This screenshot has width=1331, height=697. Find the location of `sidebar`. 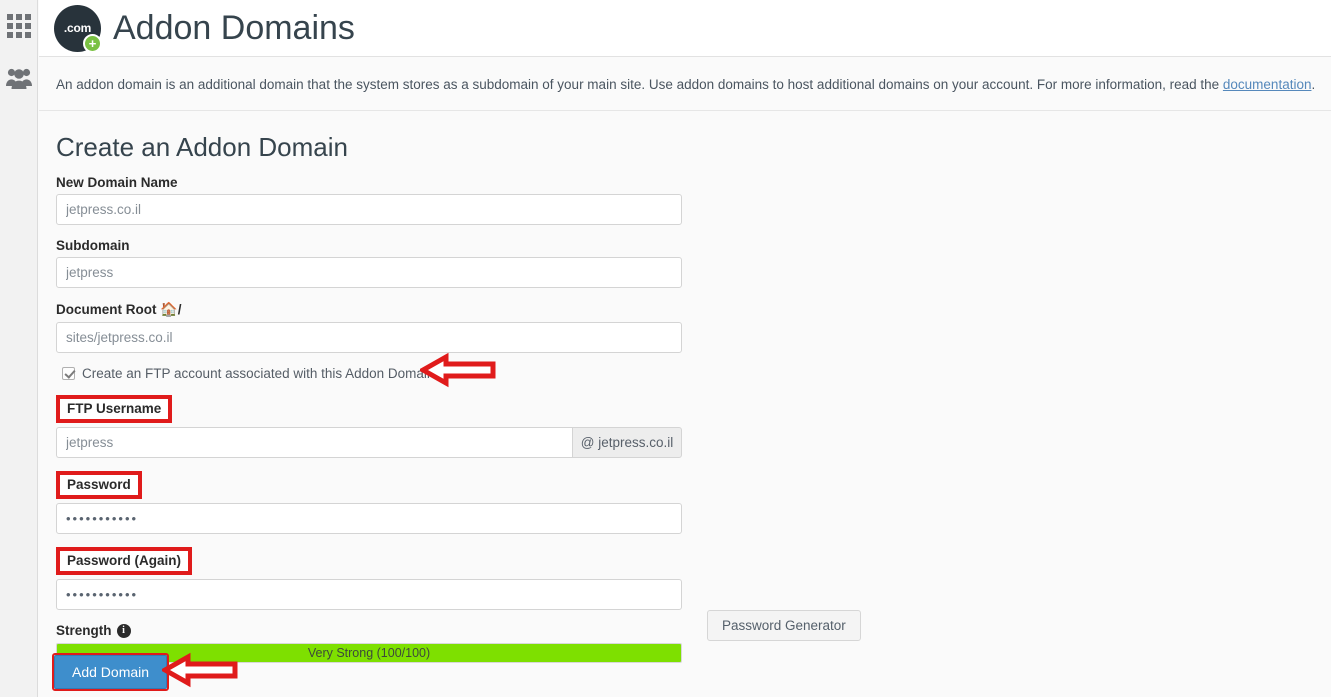

sidebar is located at coordinates (19, 348).